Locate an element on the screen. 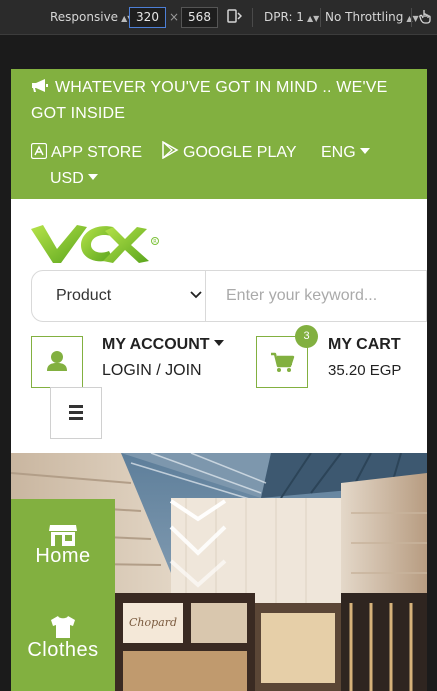 The image size is (437, 691). viewport-height-input: 568 is located at coordinates (199, 17).